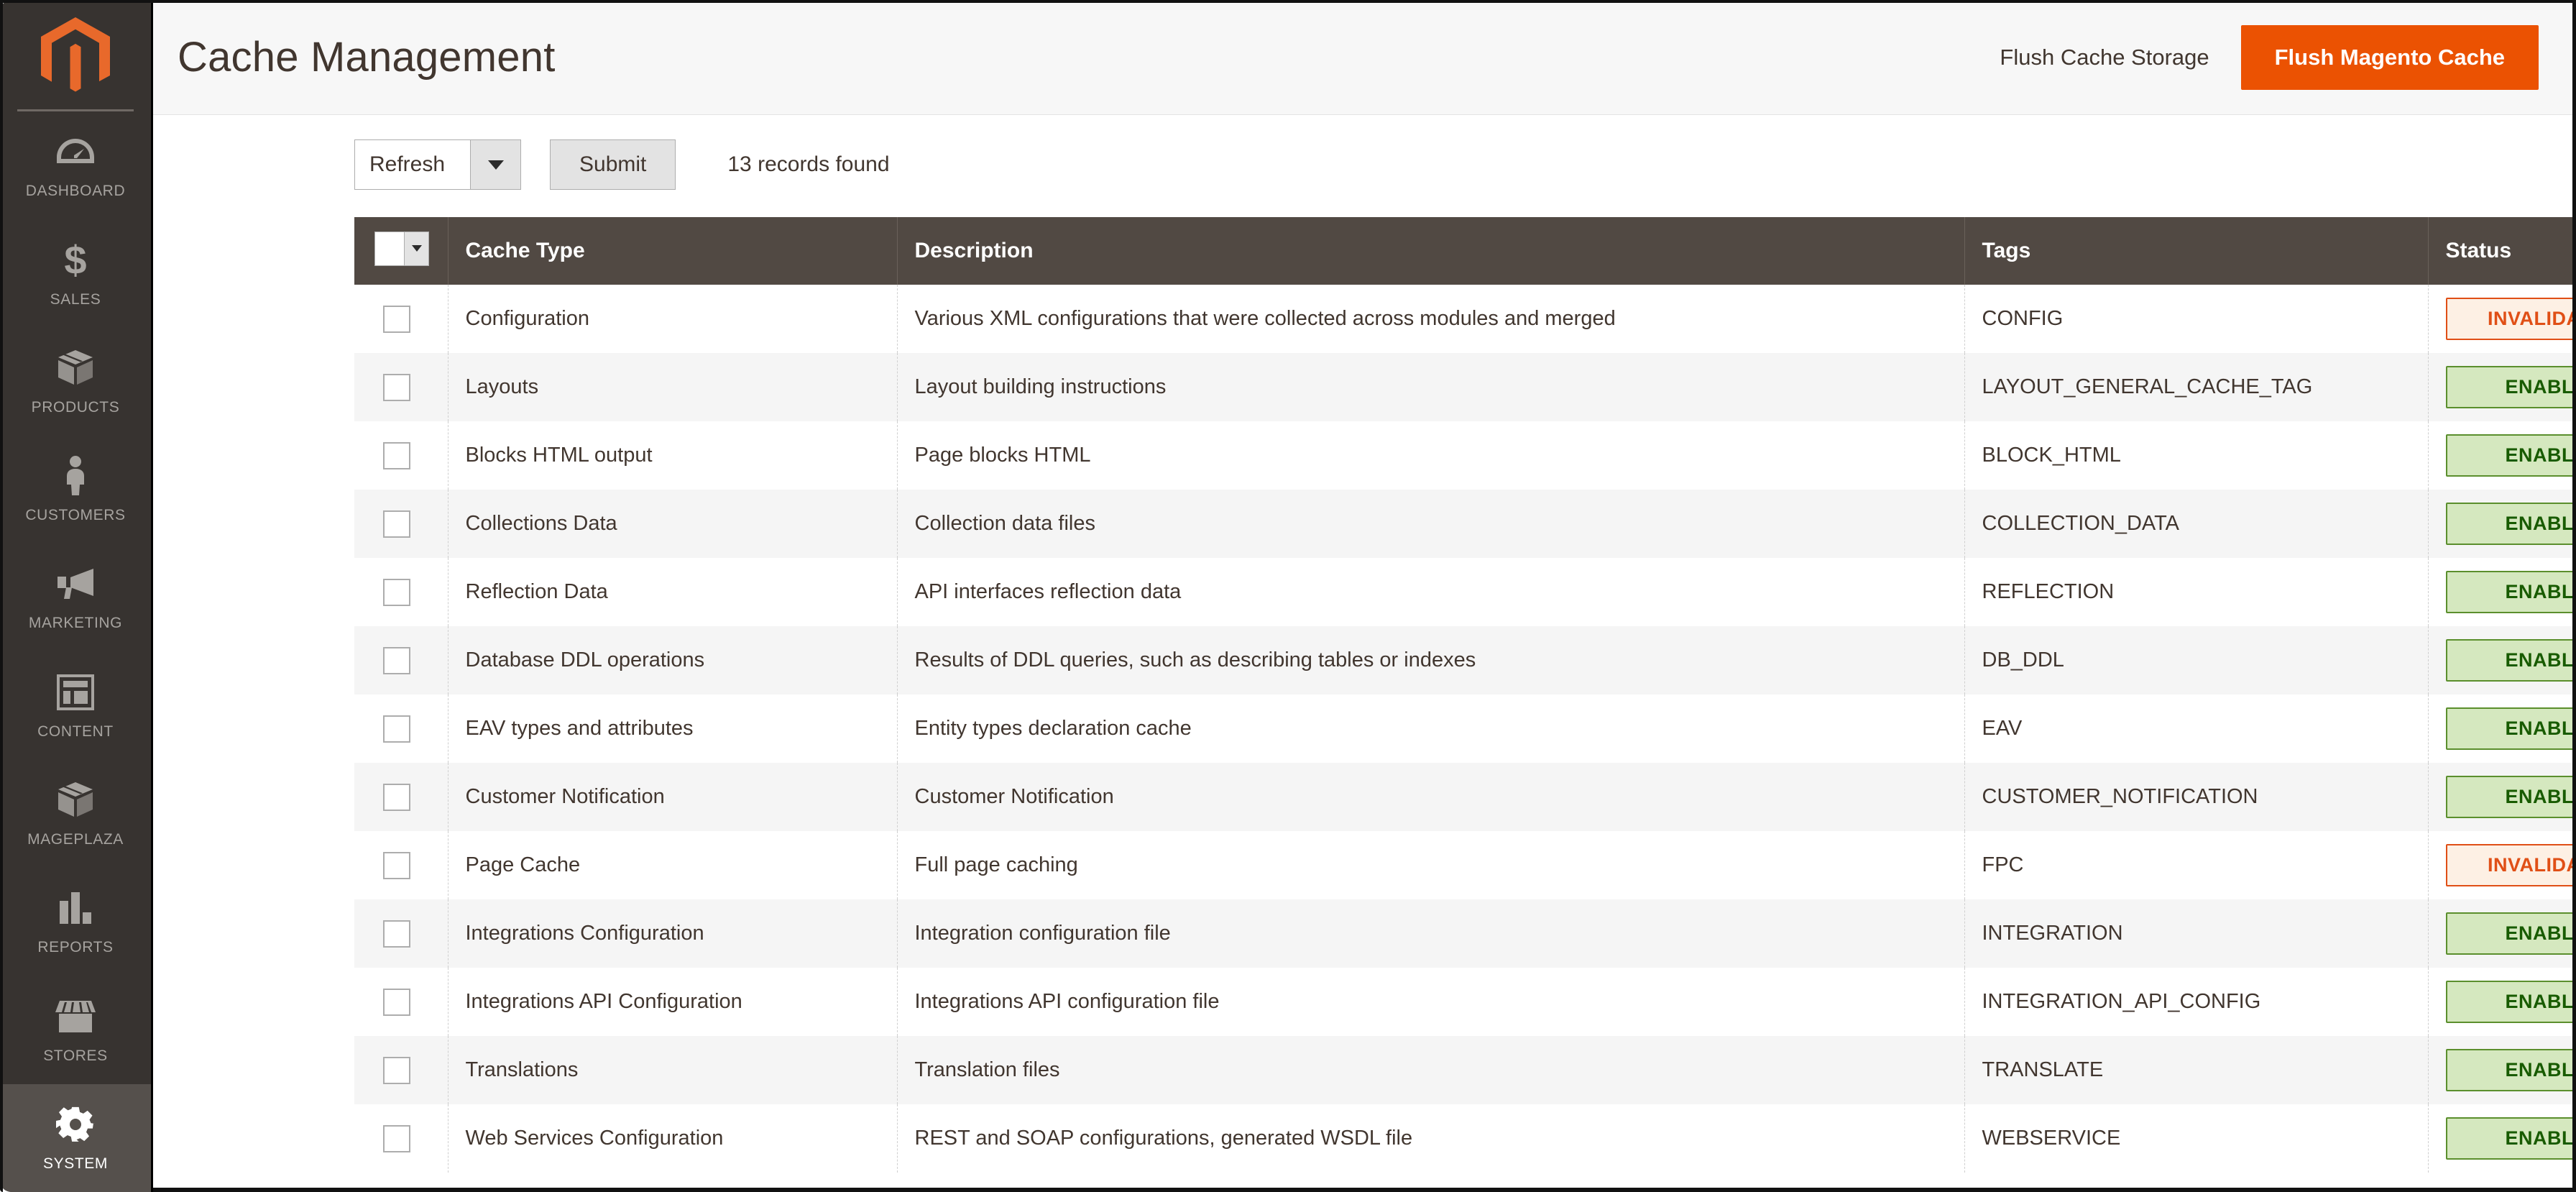  I want to click on sidebar-item-marketing: MARKETING, so click(75, 597).